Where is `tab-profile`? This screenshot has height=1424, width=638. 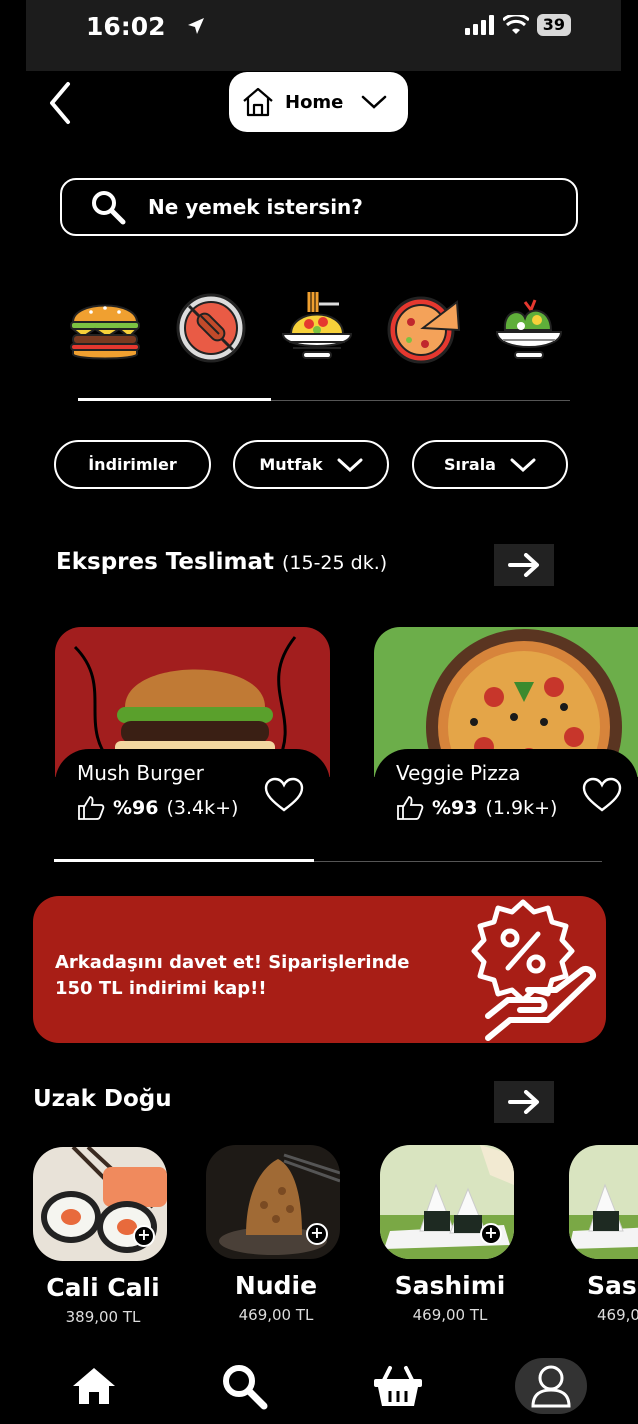
tab-profile is located at coordinates (551, 1386).